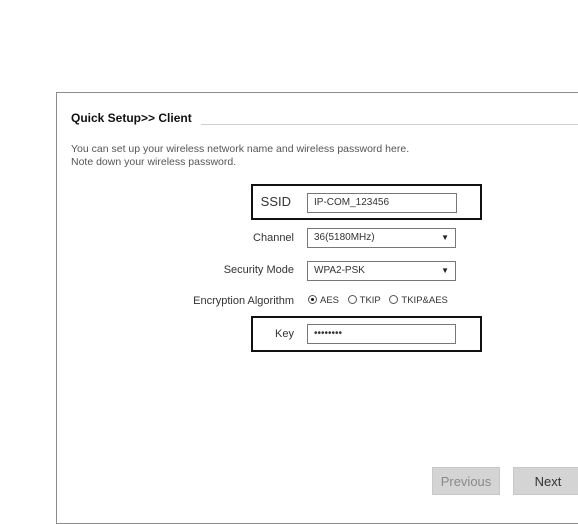 This screenshot has height=524, width=578. I want to click on ssid-label: SSID, so click(275, 201).